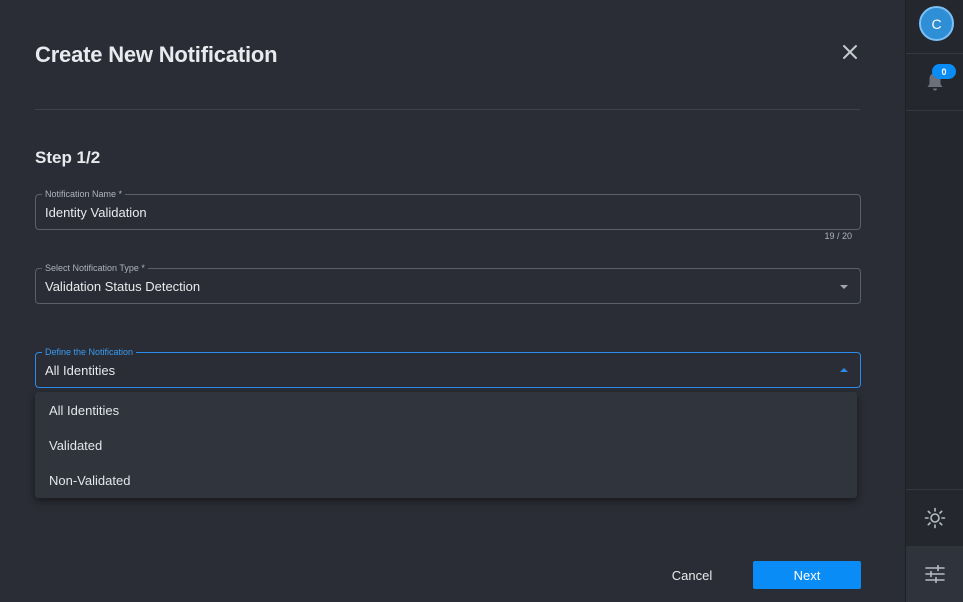 The image size is (963, 602). Describe the element at coordinates (96, 212) in the screenshot. I see `notification-name-value: Identity Validation` at that location.